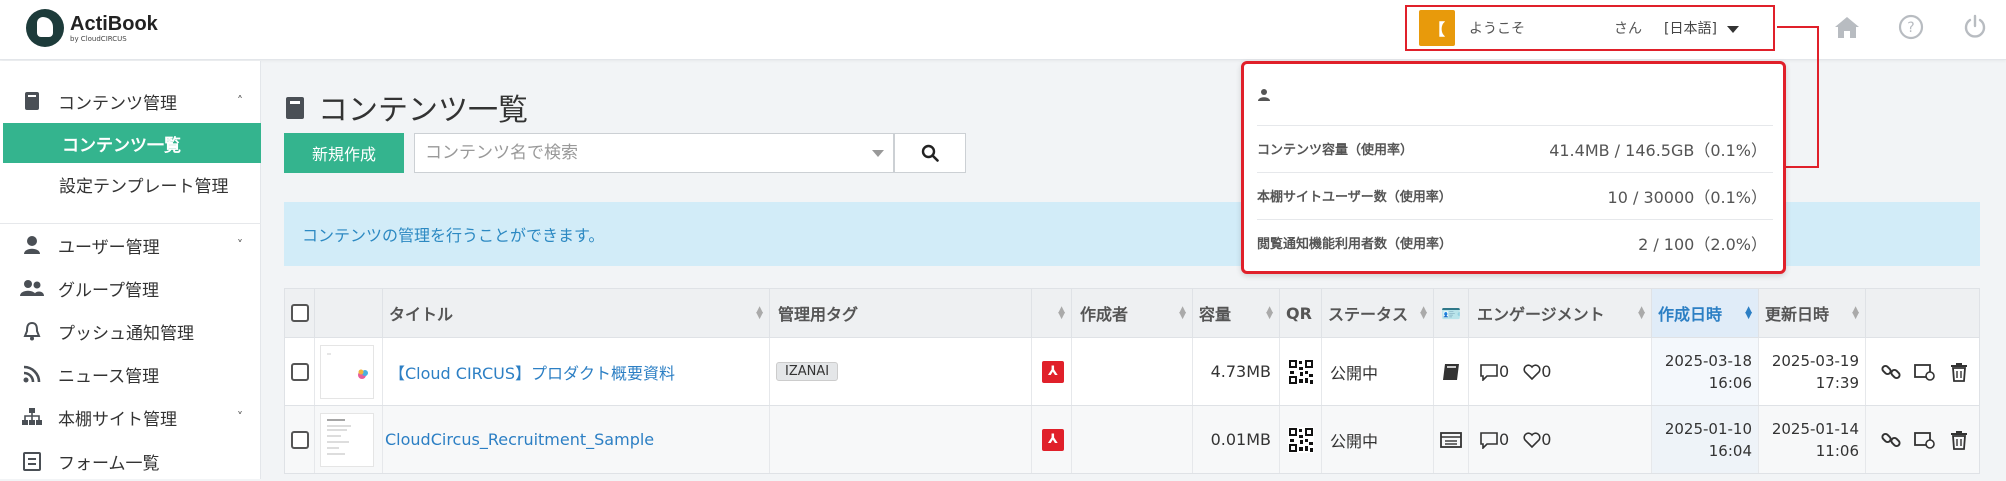  I want to click on search-dropdown-toggle, so click(878, 153).